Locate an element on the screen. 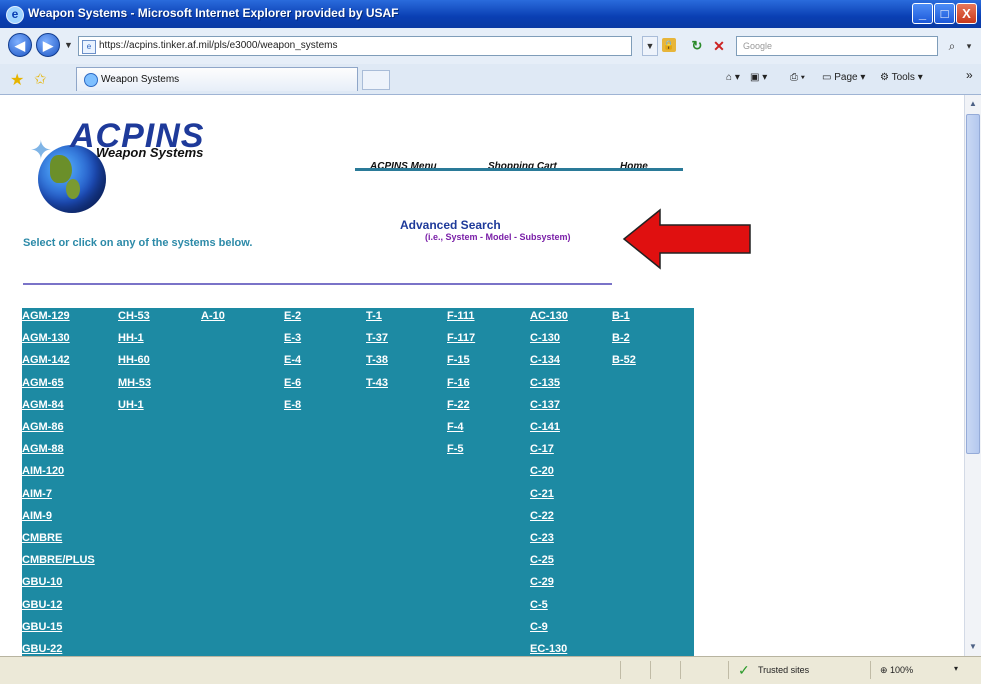  system-link-f-15: F-15 is located at coordinates (458, 360).